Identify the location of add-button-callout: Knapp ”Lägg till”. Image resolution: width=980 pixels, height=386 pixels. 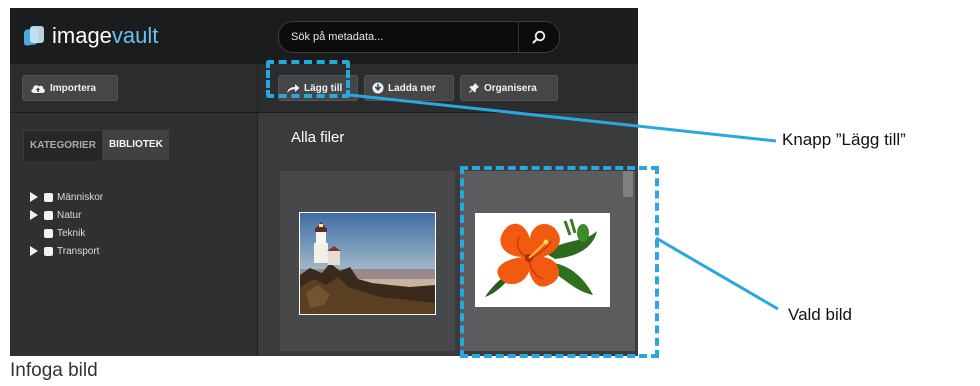
(844, 139).